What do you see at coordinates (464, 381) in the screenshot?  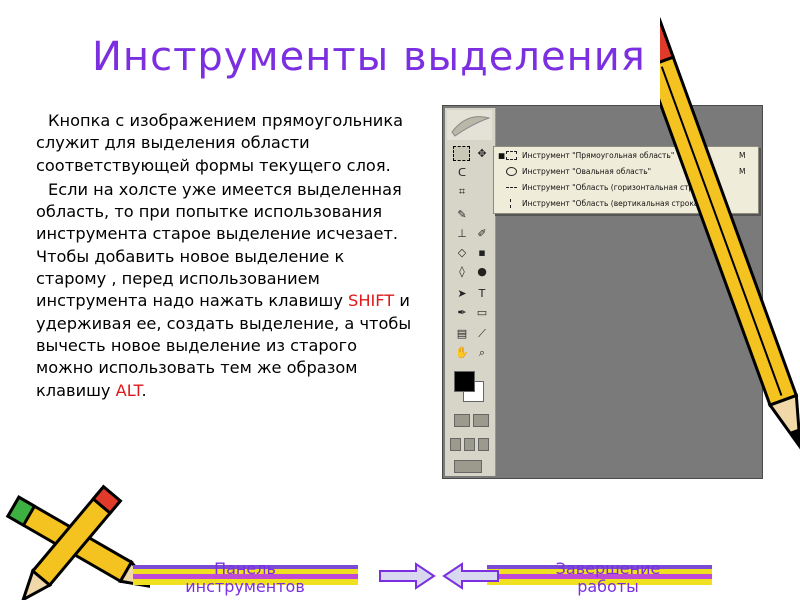 I see `foreground-color-swatch` at bounding box center [464, 381].